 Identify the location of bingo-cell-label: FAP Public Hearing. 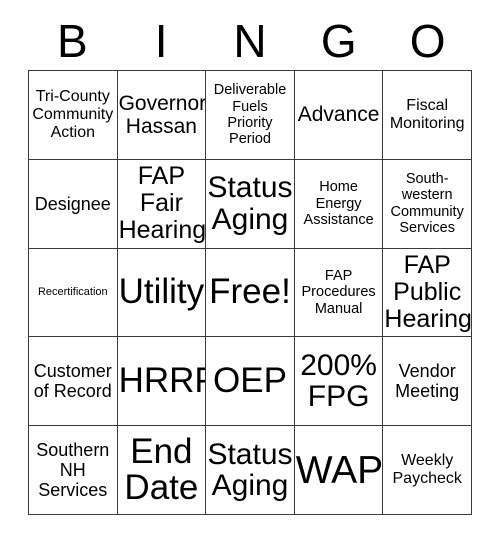
(428, 291).